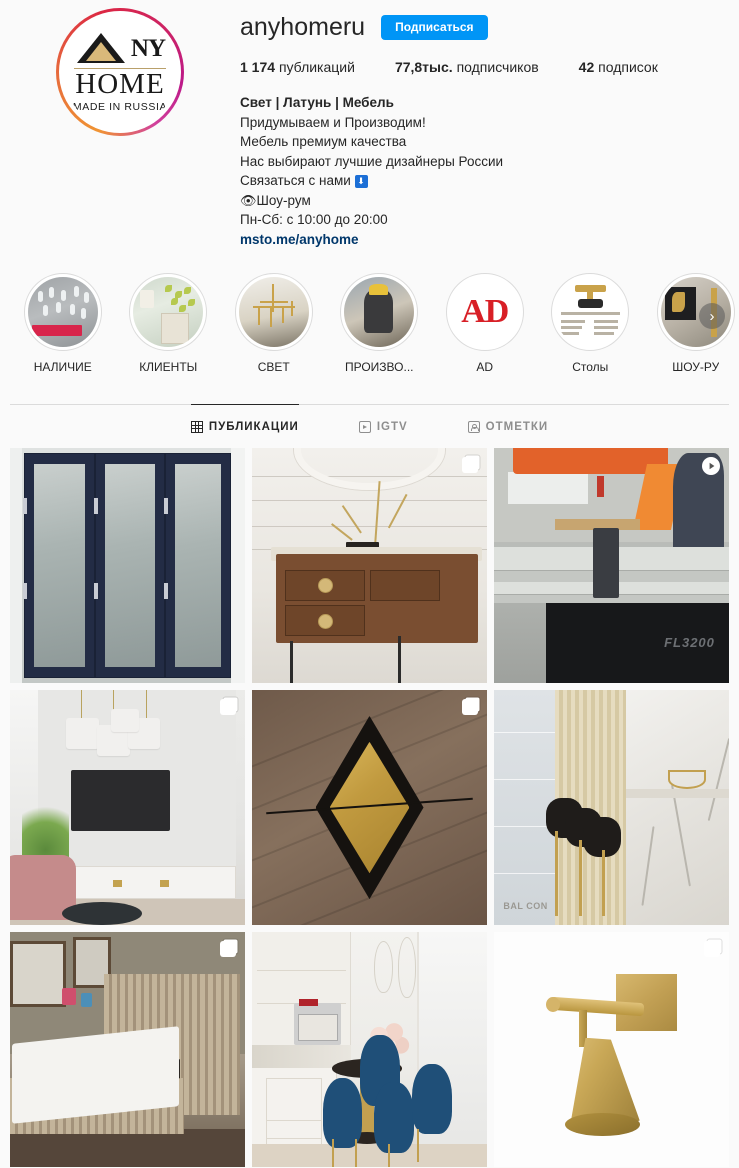 The image size is (739, 1168). I want to click on highlight-ad: AD AD, so click(485, 323).